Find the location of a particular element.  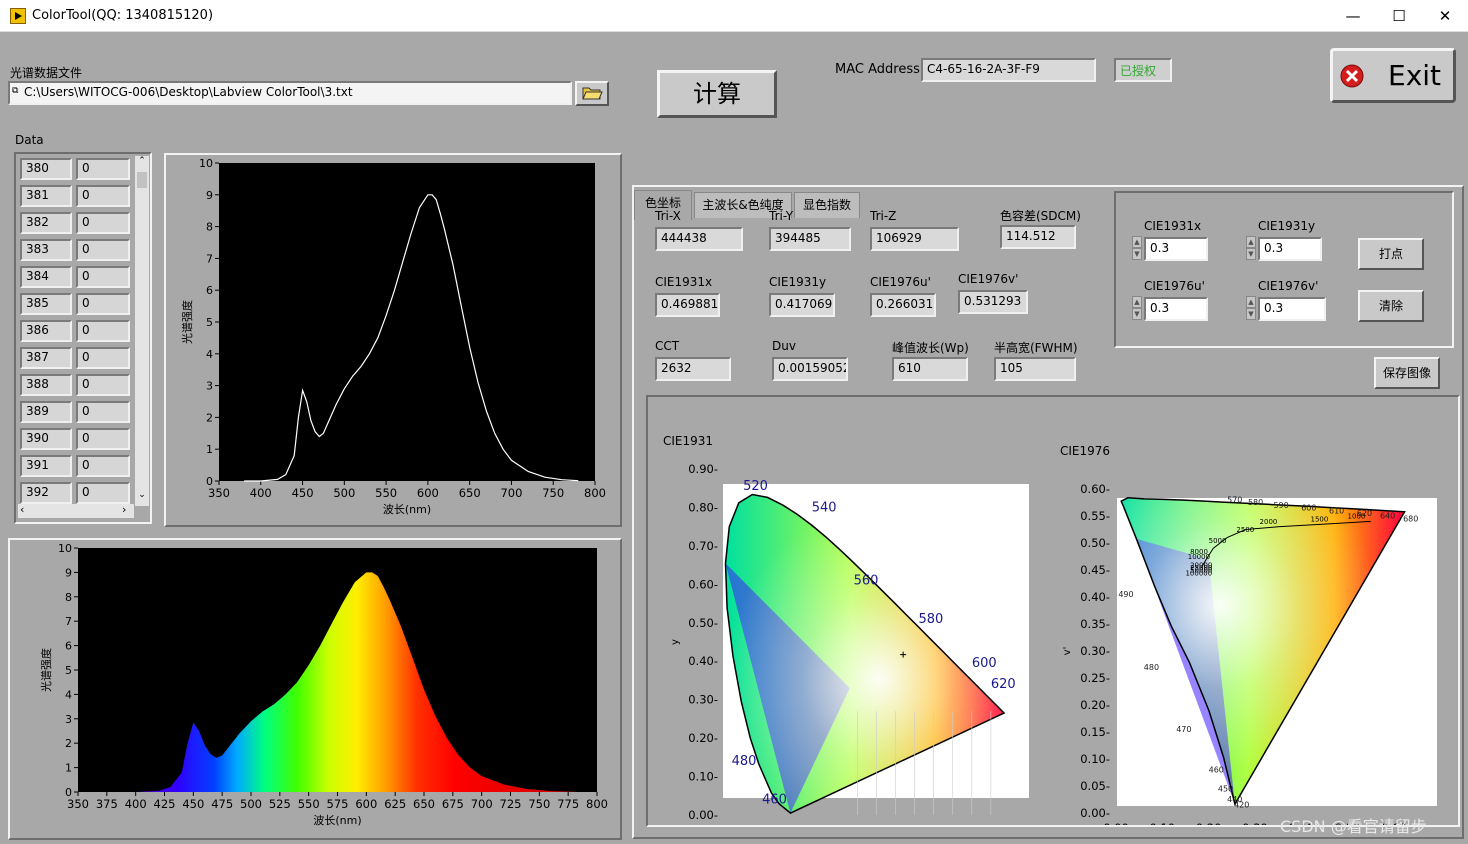

wavelength-cell: 384 is located at coordinates (46, 277).